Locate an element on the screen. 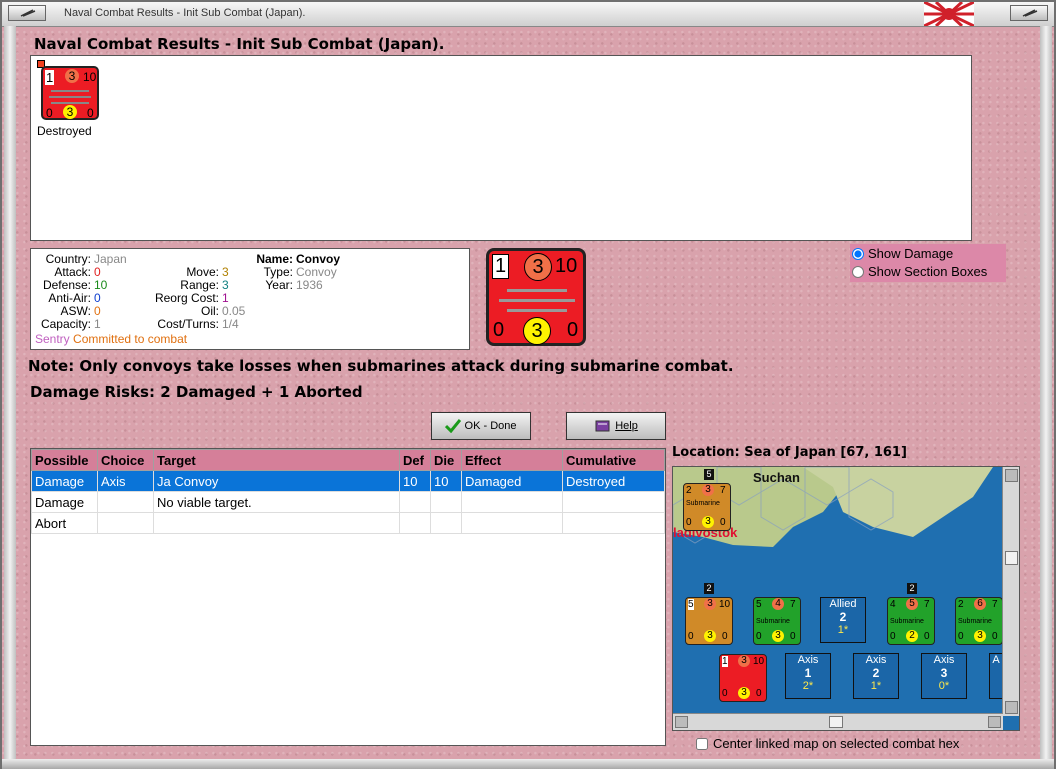 The width and height of the screenshot is (1056, 769). axis-group-box-partial: A is located at coordinates (996, 676).